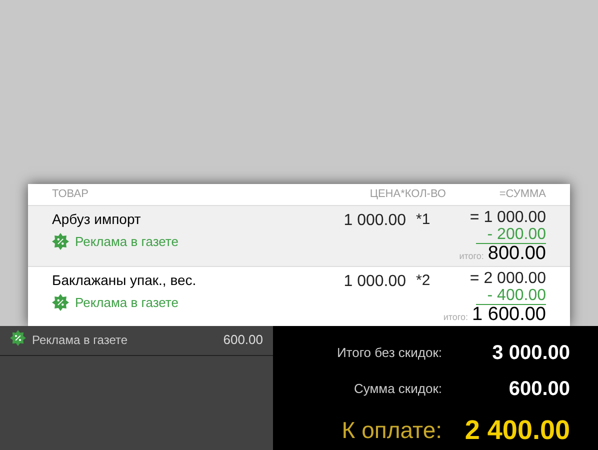  I want to click on discount-sum-value: 600.00, so click(539, 389).